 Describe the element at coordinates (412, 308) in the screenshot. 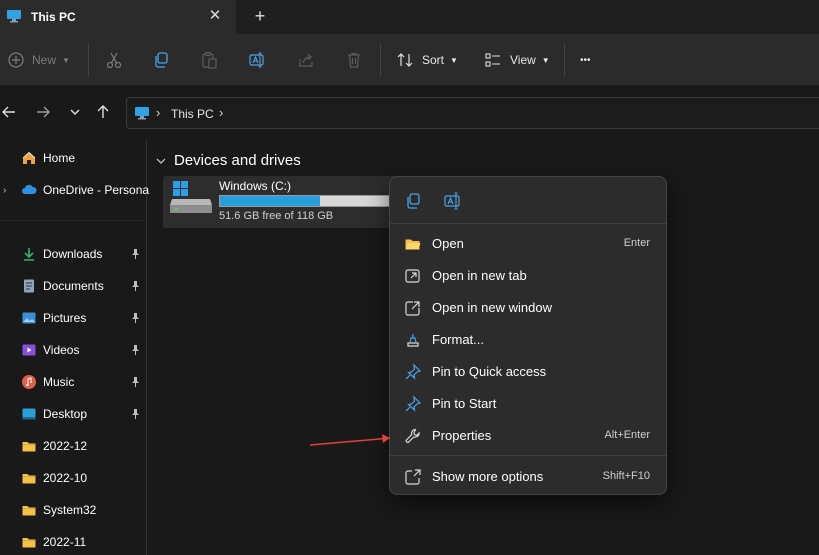

I see `open-new-window-icon` at that location.